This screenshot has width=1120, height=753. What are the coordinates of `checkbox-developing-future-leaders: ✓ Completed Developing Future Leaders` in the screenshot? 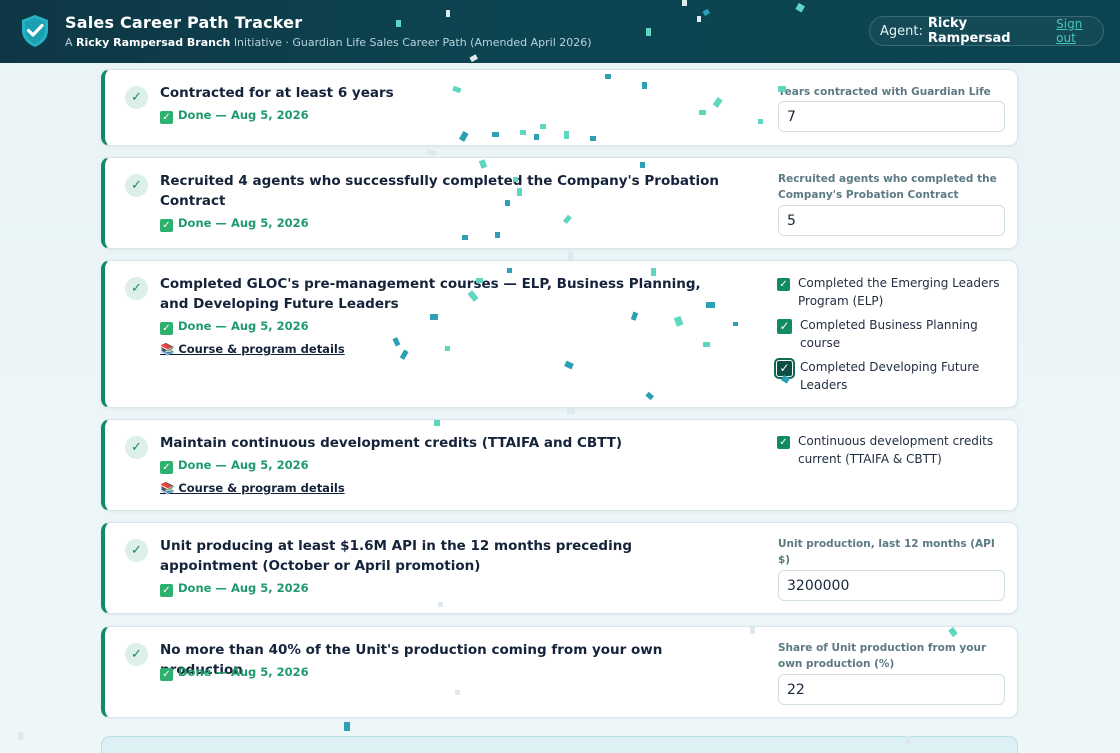 It's located at (893, 376).